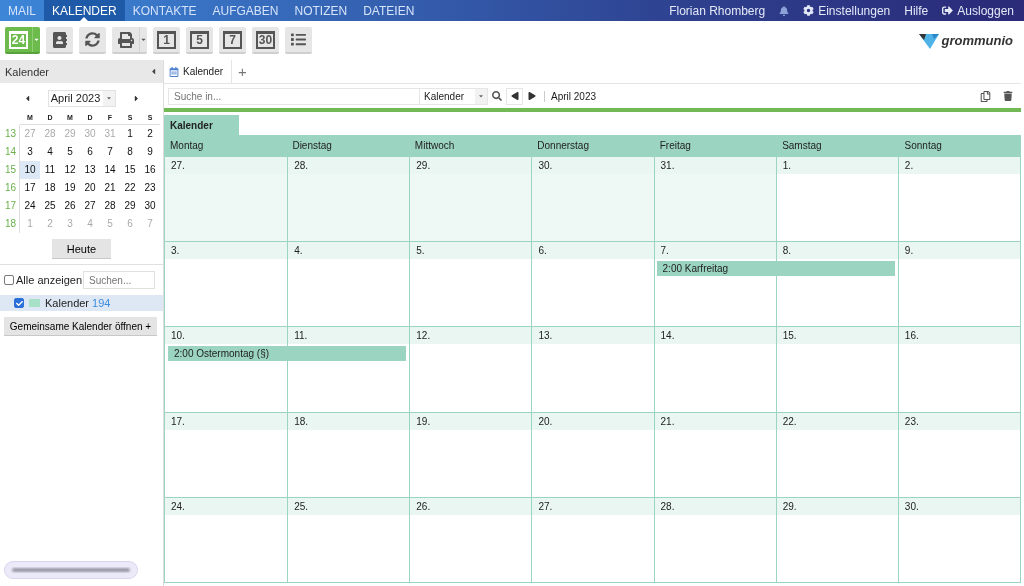 This screenshot has width=1024, height=586. I want to click on mini-calendar-day: 7, so click(110, 152).